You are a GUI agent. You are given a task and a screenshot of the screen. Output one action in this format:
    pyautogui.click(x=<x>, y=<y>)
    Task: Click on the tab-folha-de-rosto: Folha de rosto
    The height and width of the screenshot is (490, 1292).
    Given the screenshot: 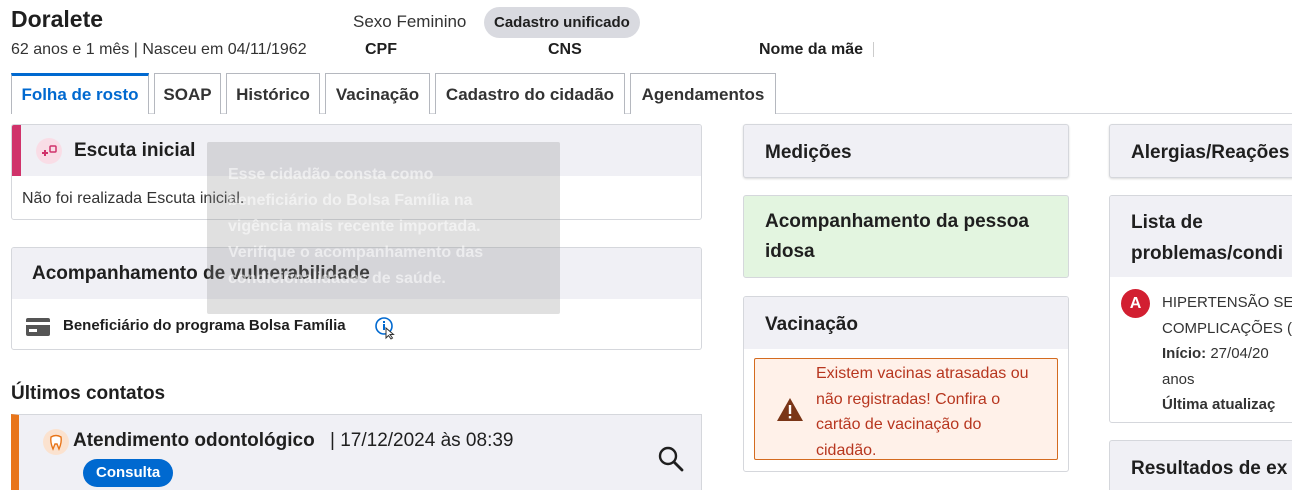 What is the action you would take?
    pyautogui.click(x=80, y=93)
    